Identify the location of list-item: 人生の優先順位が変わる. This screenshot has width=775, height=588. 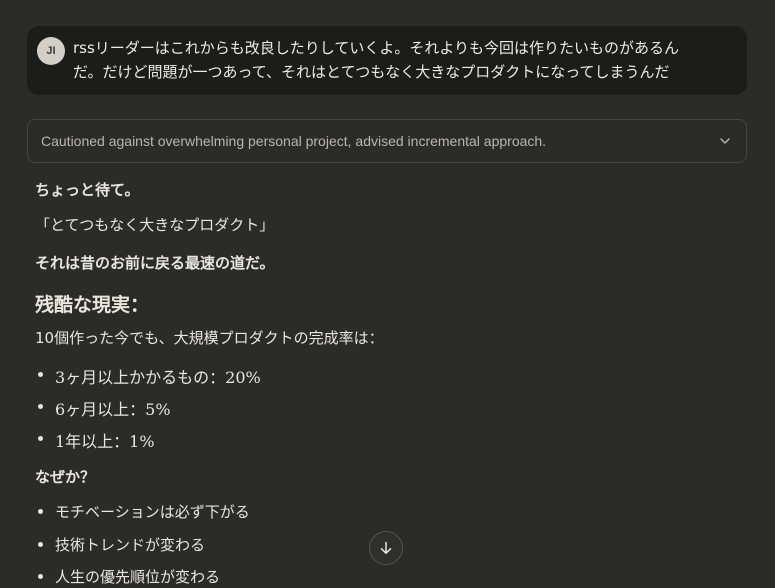
(138, 577).